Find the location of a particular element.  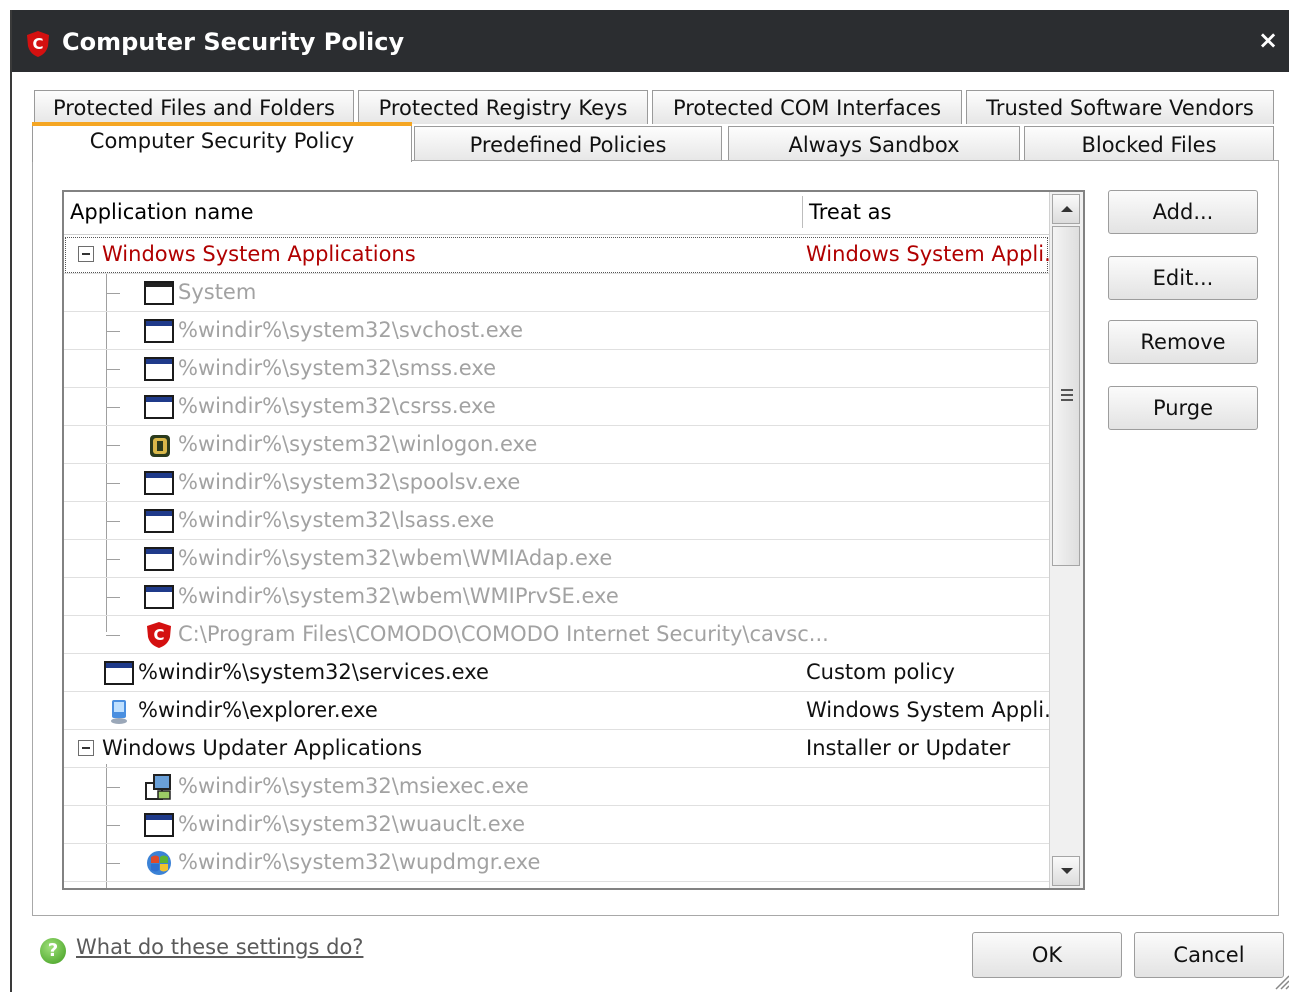

scroll-down-button is located at coordinates (1066, 871).